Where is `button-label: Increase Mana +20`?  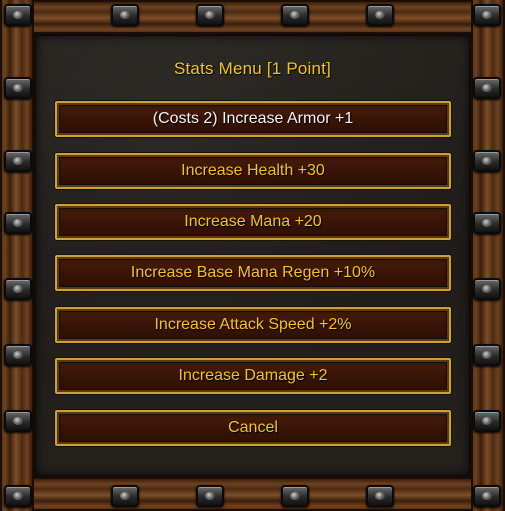
button-label: Increase Mana +20 is located at coordinates (253, 221).